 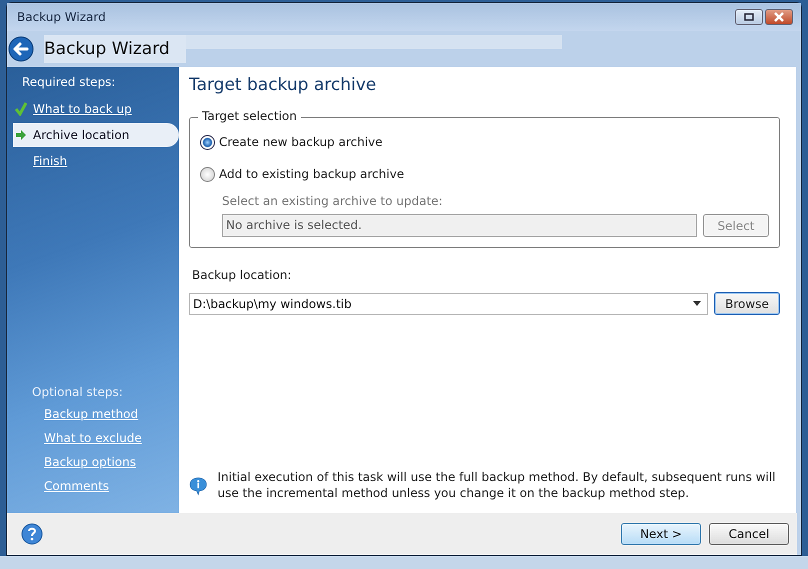 I want to click on browse-button: Browse, so click(x=747, y=303).